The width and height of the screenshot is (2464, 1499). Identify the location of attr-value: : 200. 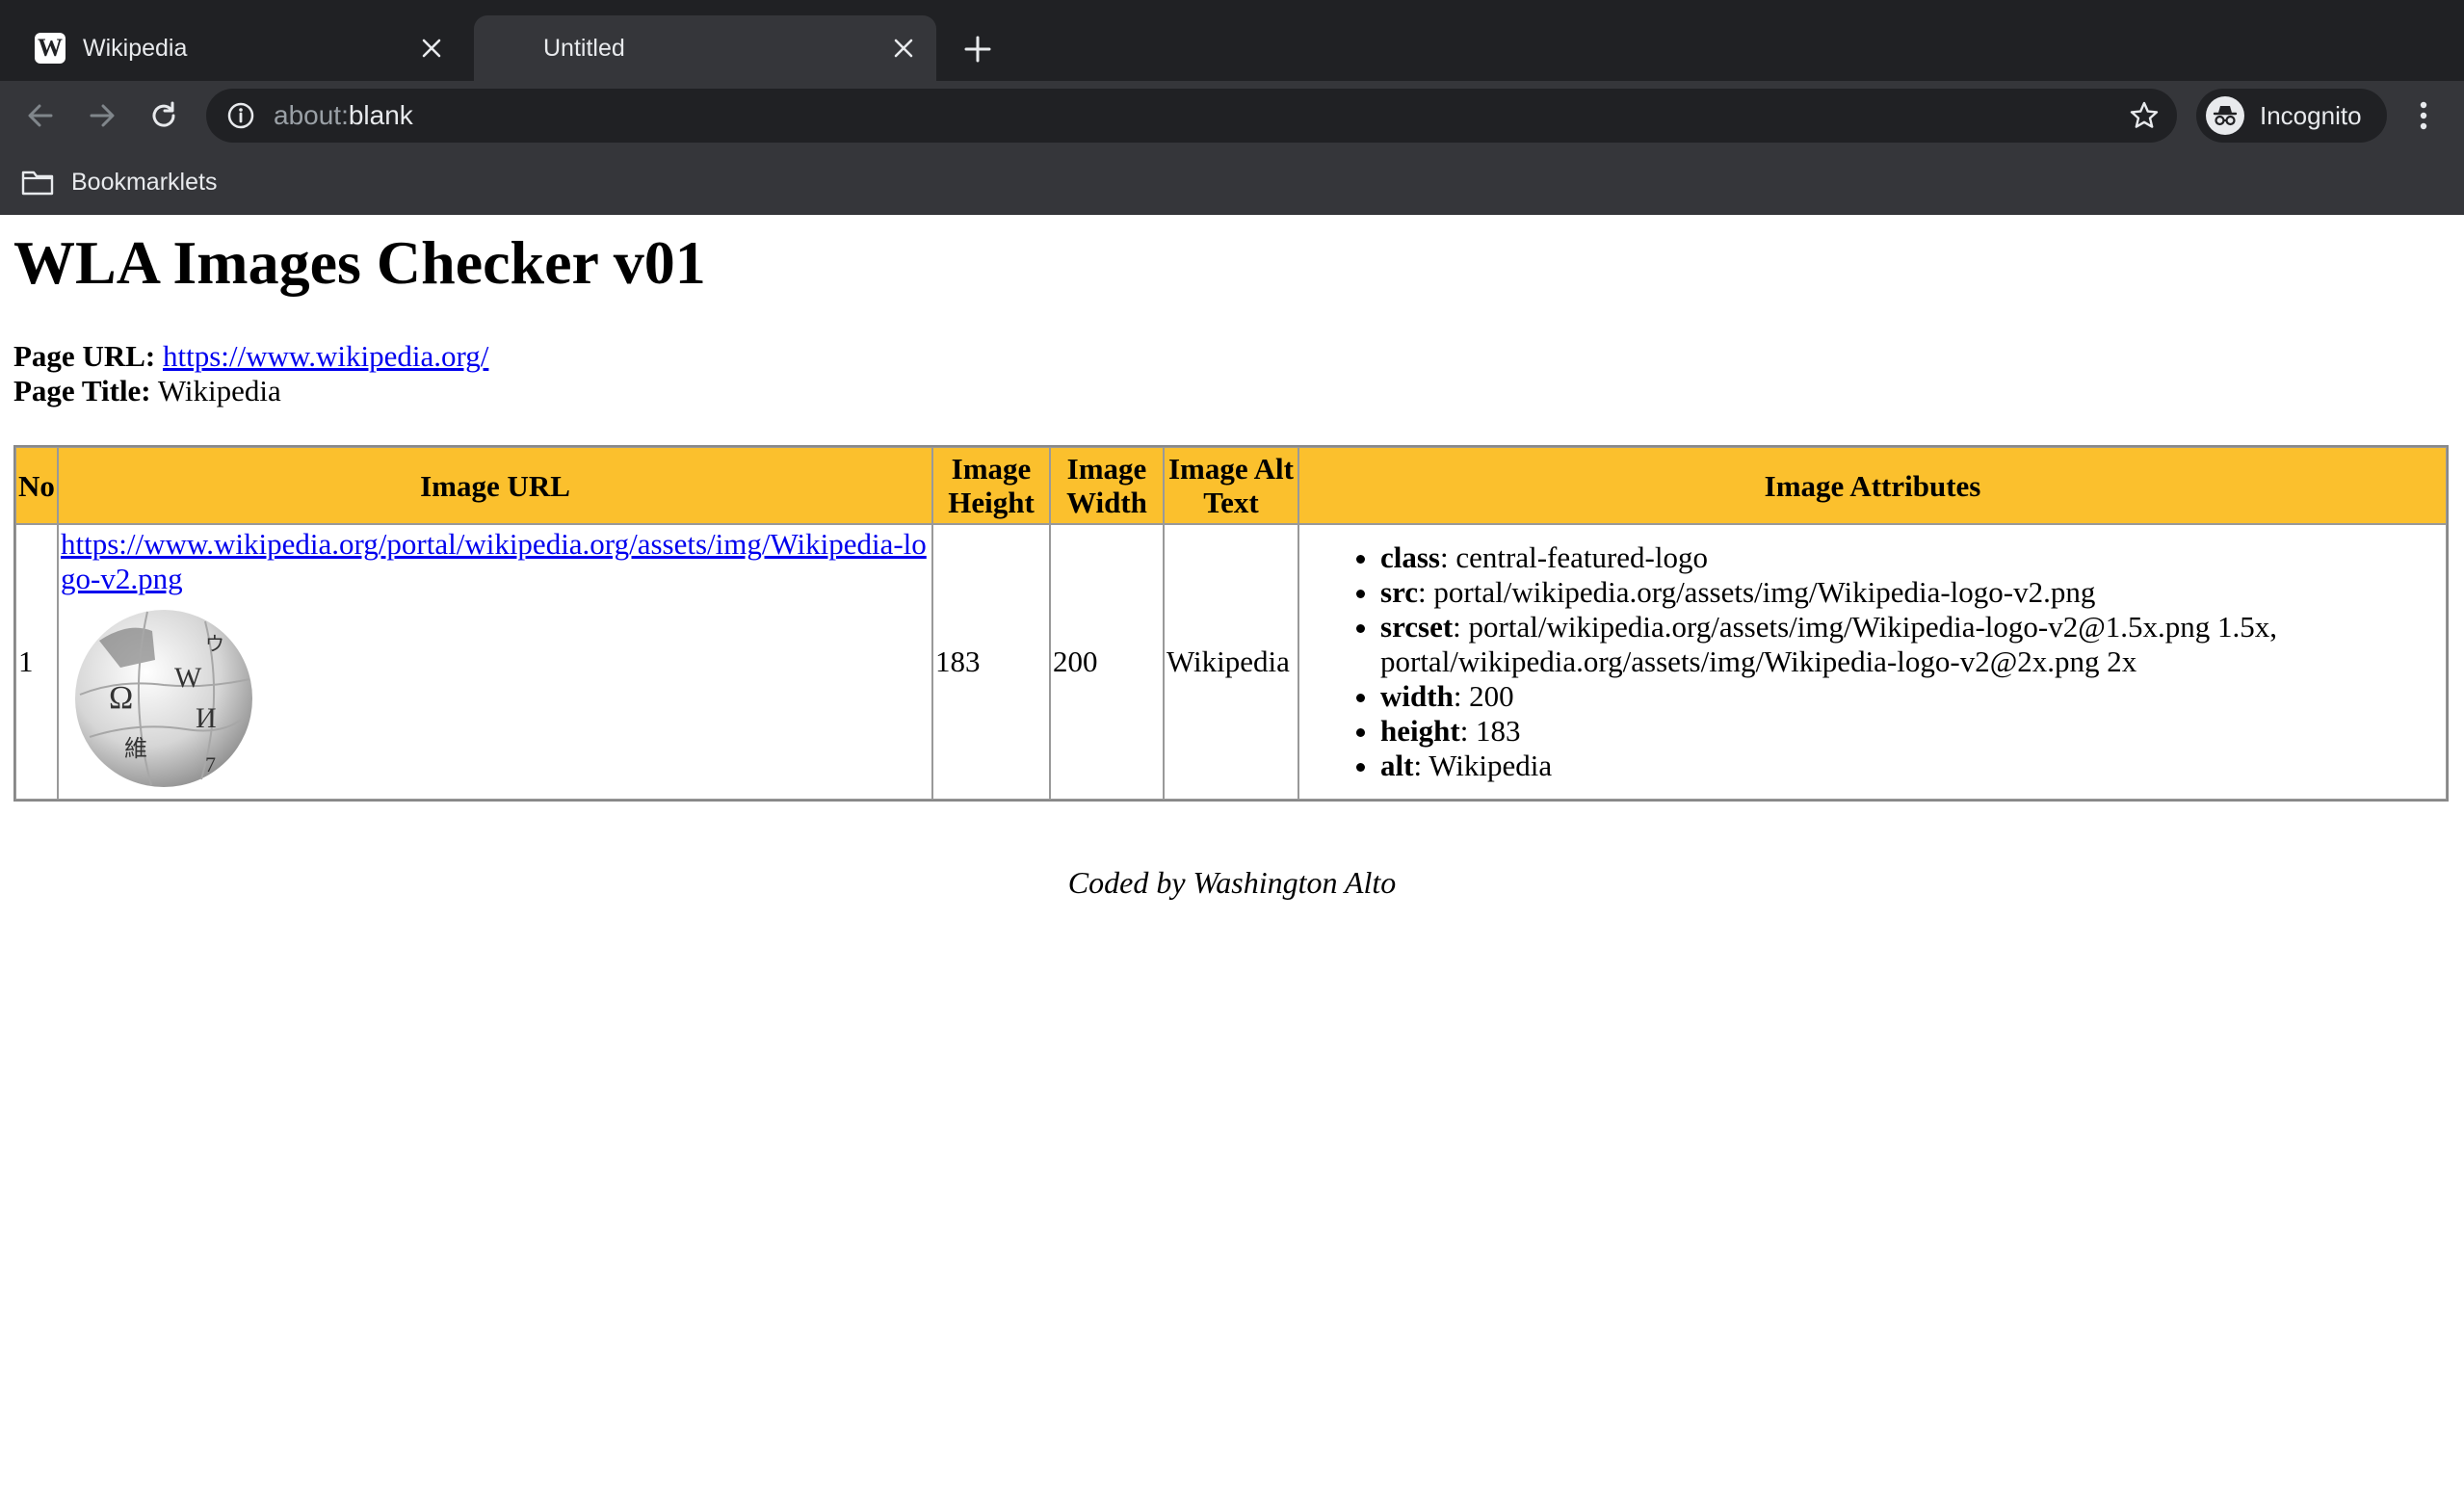
(1483, 696).